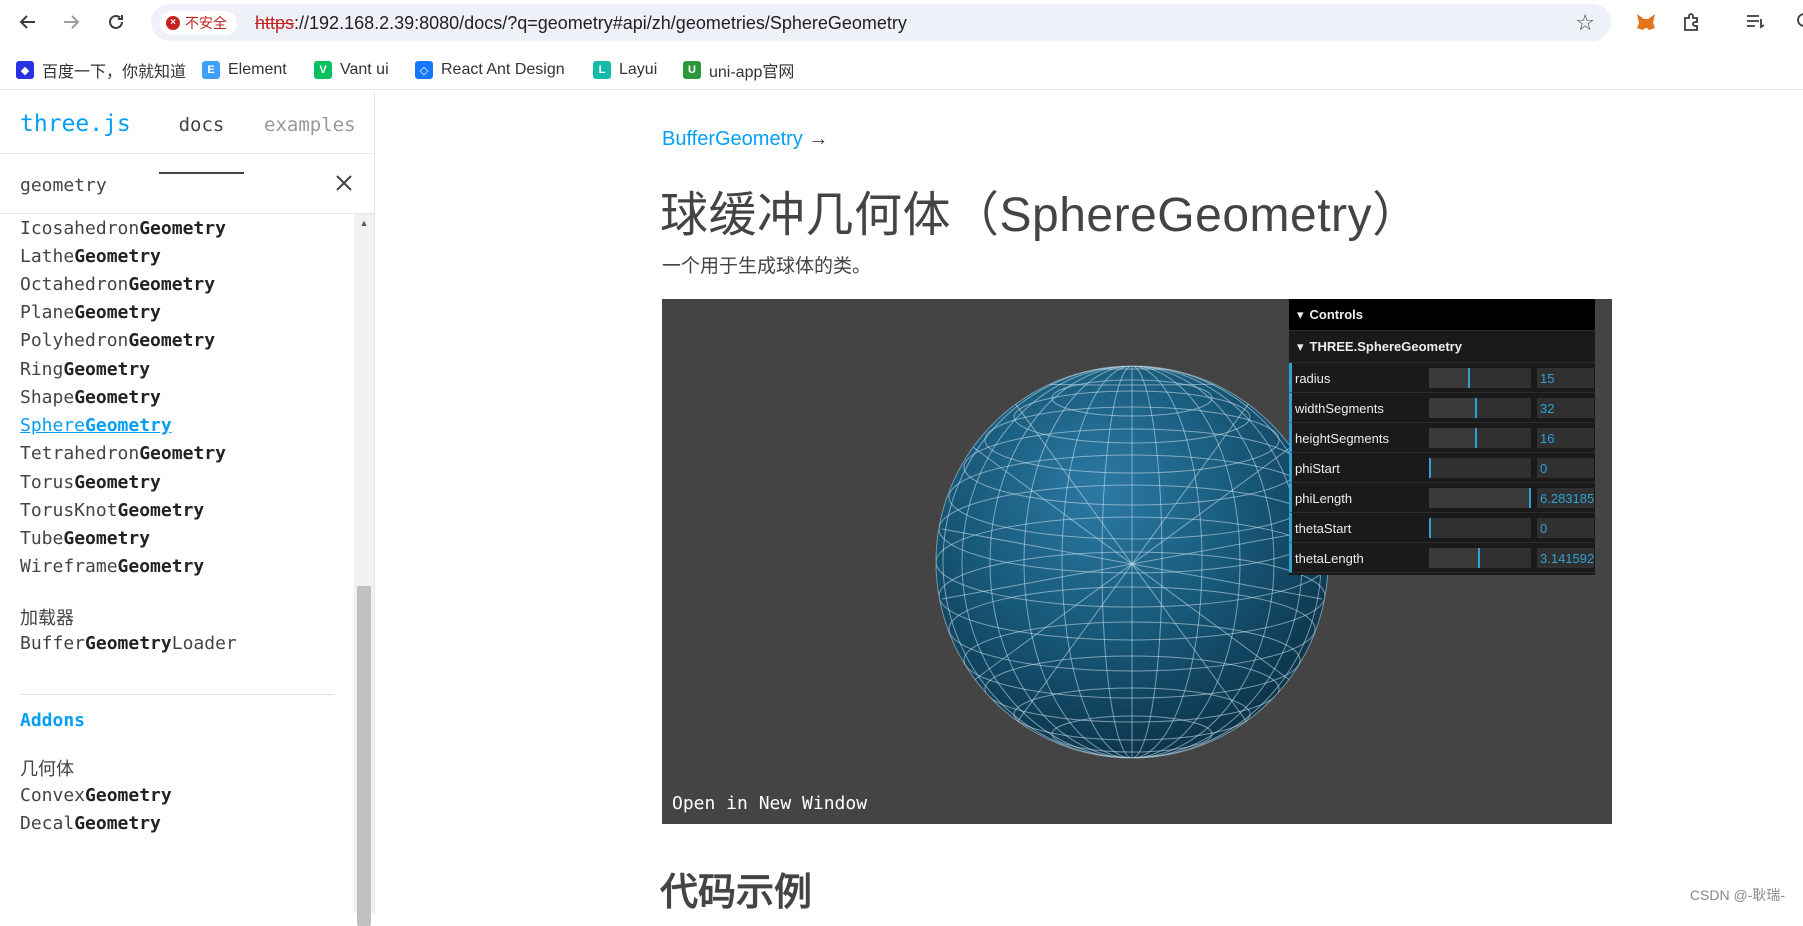 This screenshot has width=1803, height=926. Describe the element at coordinates (123, 228) in the screenshot. I see `list-item-icosahedron: IcosahedronGeometry` at that location.